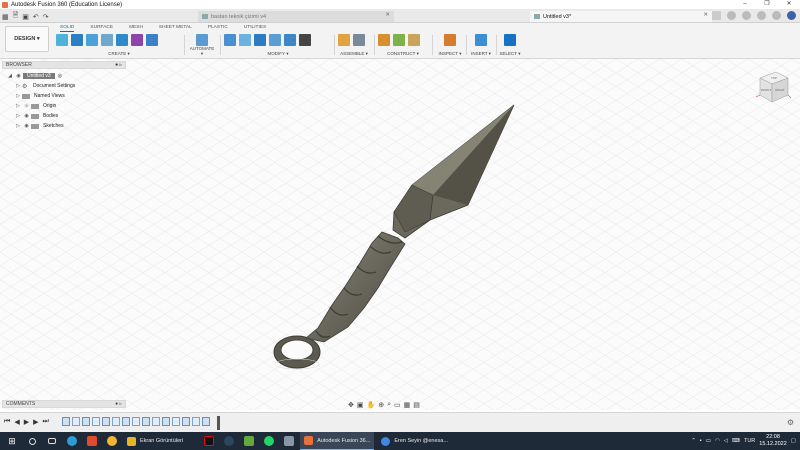 The width and height of the screenshot is (800, 450). What do you see at coordinates (344, 40) in the screenshot?
I see `new-component-assemble-icon` at bounding box center [344, 40].